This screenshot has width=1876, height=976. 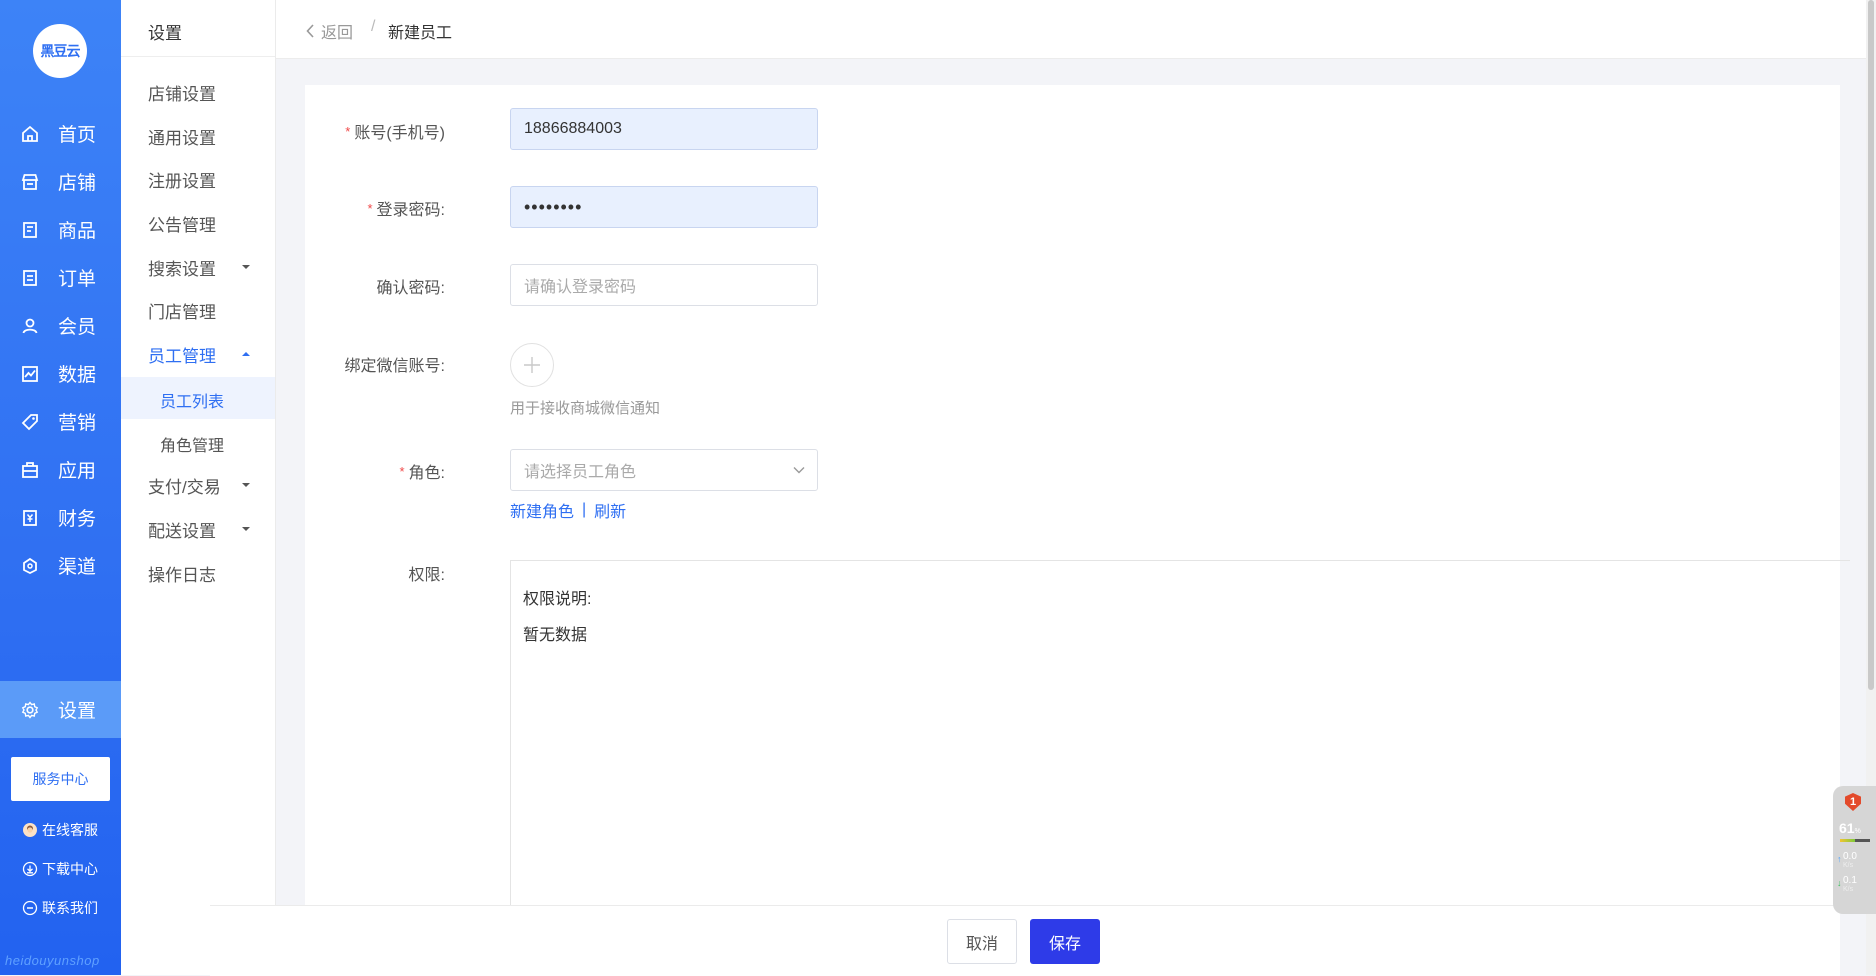 I want to click on link-label: 联系我们, so click(x=70, y=908).